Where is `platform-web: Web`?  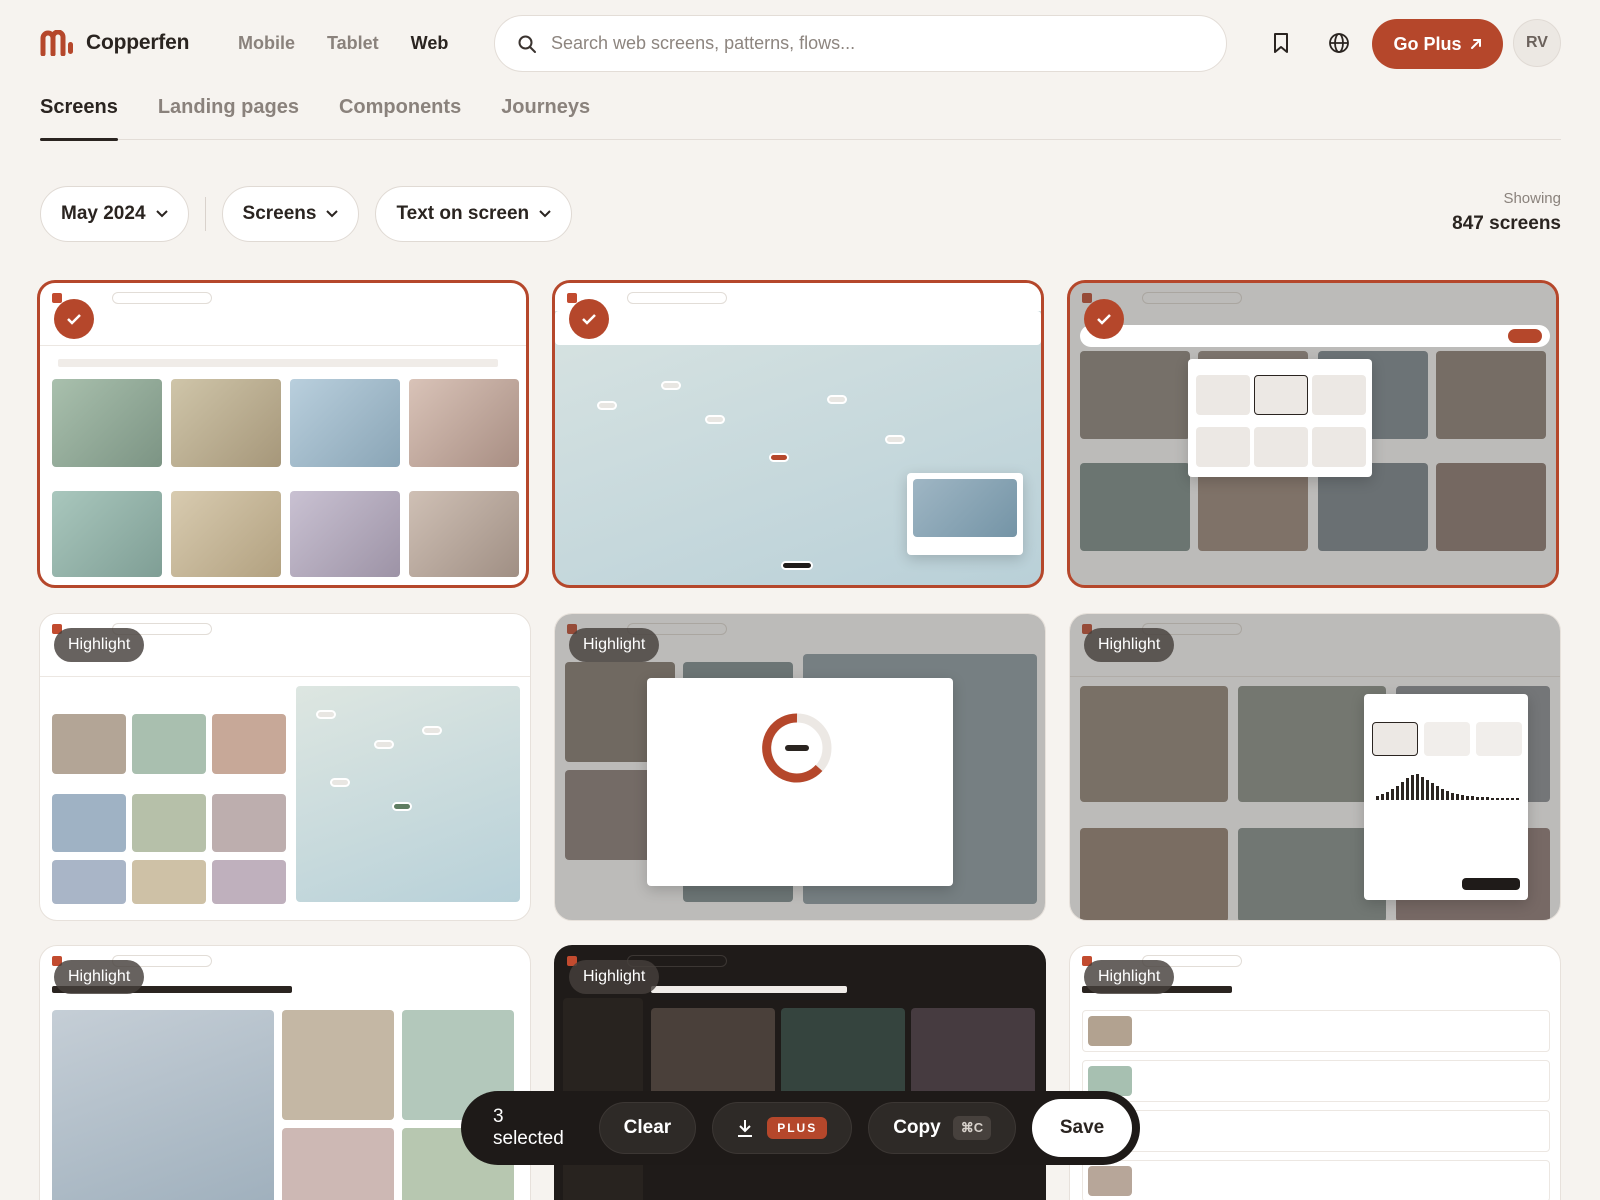 platform-web: Web is located at coordinates (430, 43).